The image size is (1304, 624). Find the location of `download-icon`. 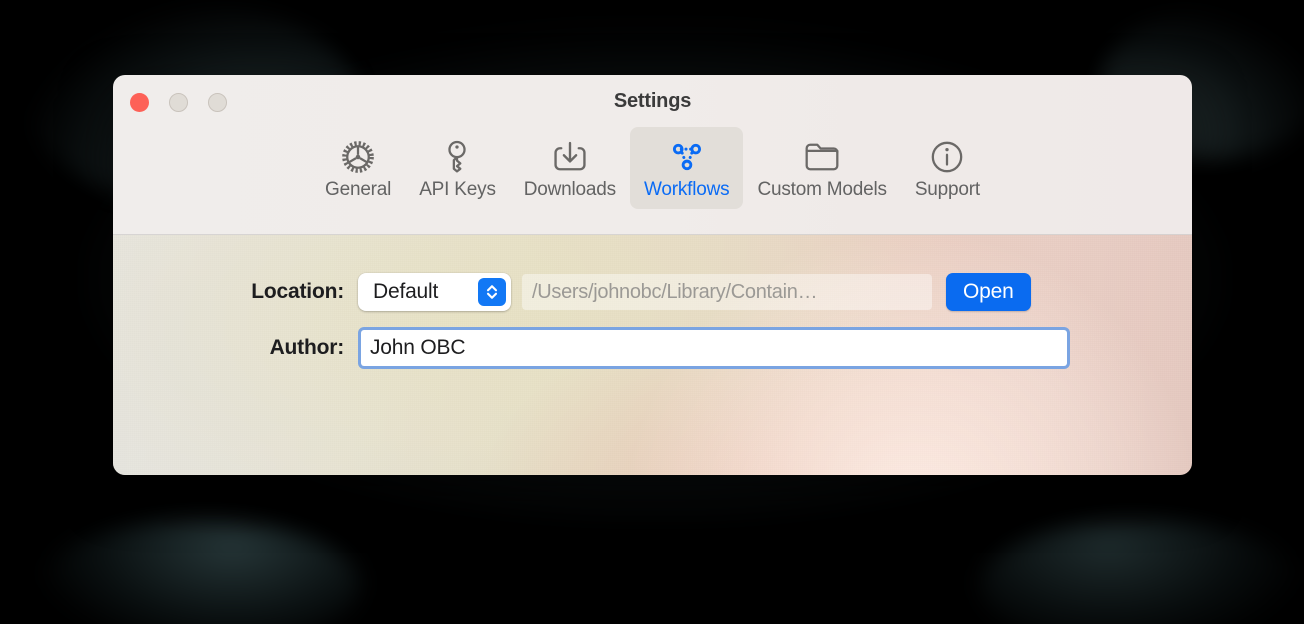

download-icon is located at coordinates (570, 157).